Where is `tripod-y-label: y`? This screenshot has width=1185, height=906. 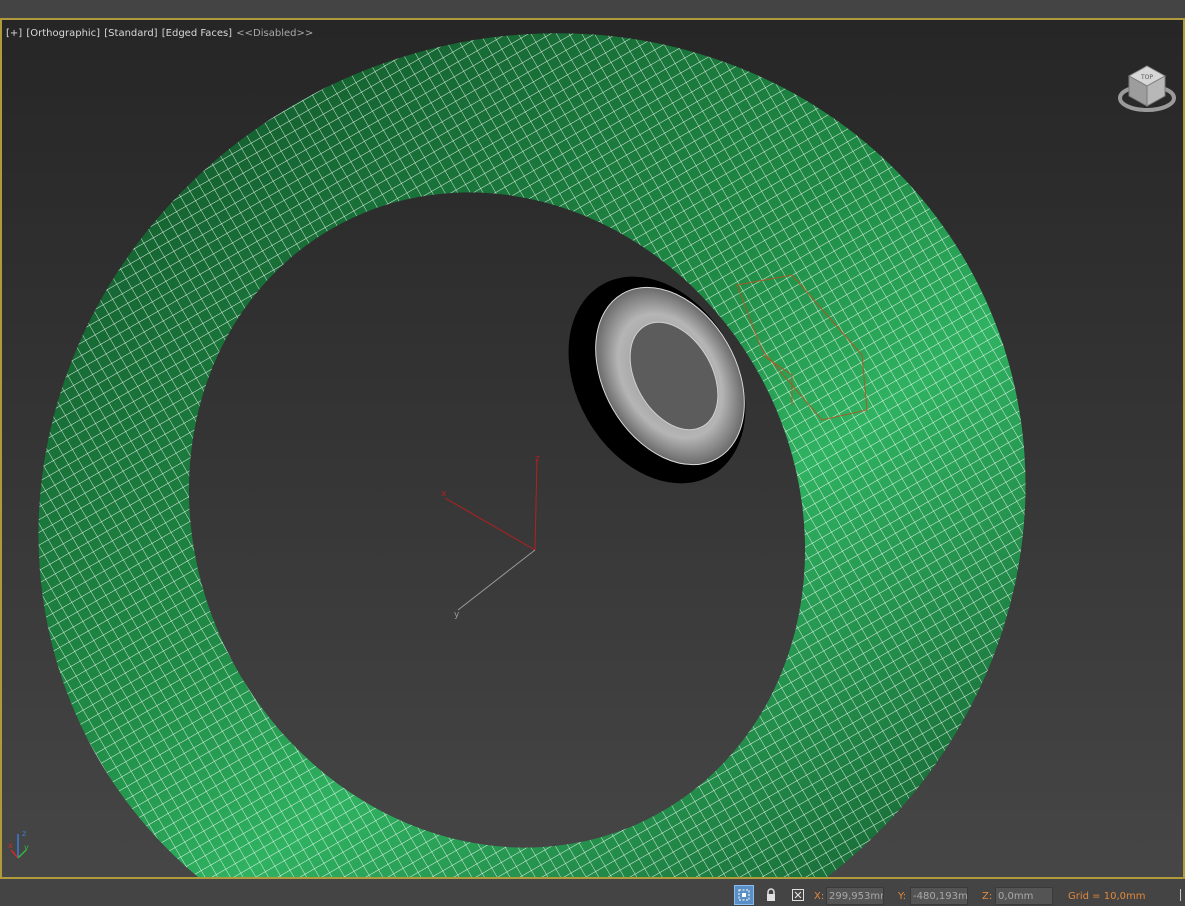 tripod-y-label: y is located at coordinates (457, 615).